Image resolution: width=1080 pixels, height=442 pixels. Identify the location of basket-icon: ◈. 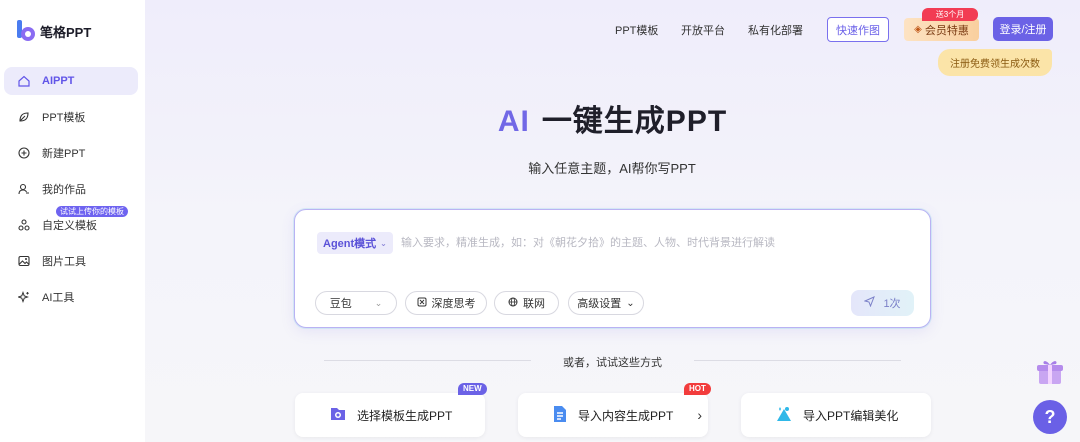
(918, 29).